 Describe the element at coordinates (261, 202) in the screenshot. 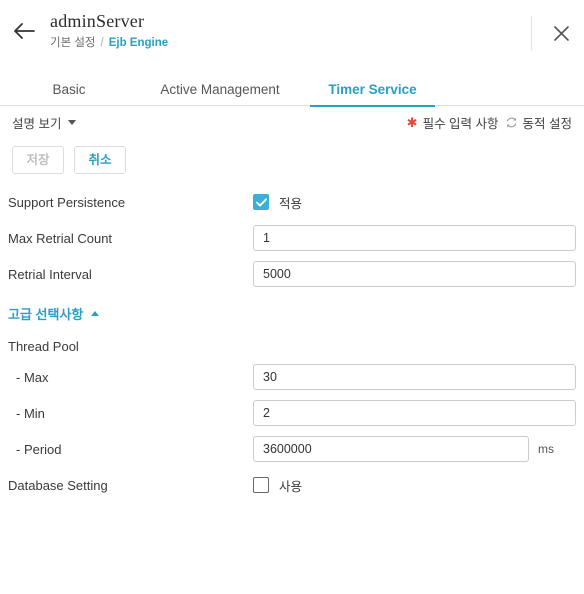

I see `support-persistence-checkbox` at that location.